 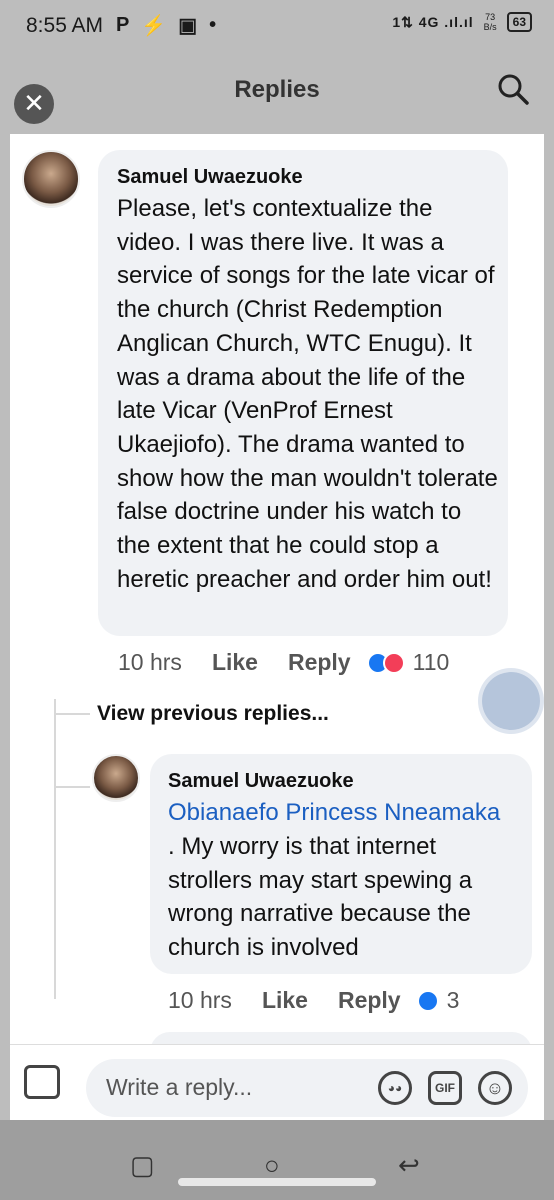 I want to click on home-indicator, so click(x=277, y=1182).